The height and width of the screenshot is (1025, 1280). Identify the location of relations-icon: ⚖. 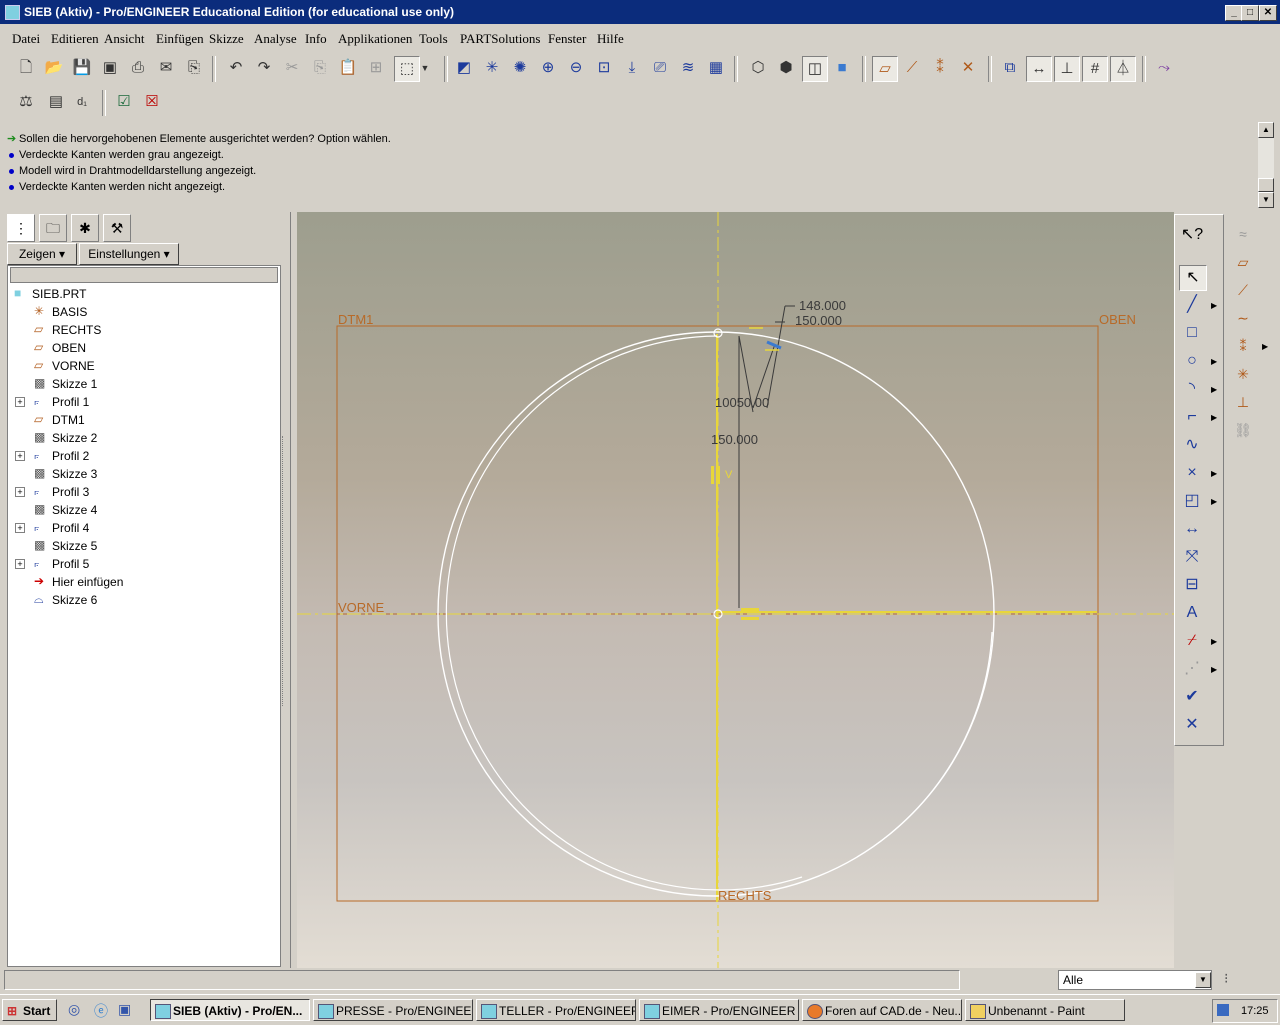
(26, 102).